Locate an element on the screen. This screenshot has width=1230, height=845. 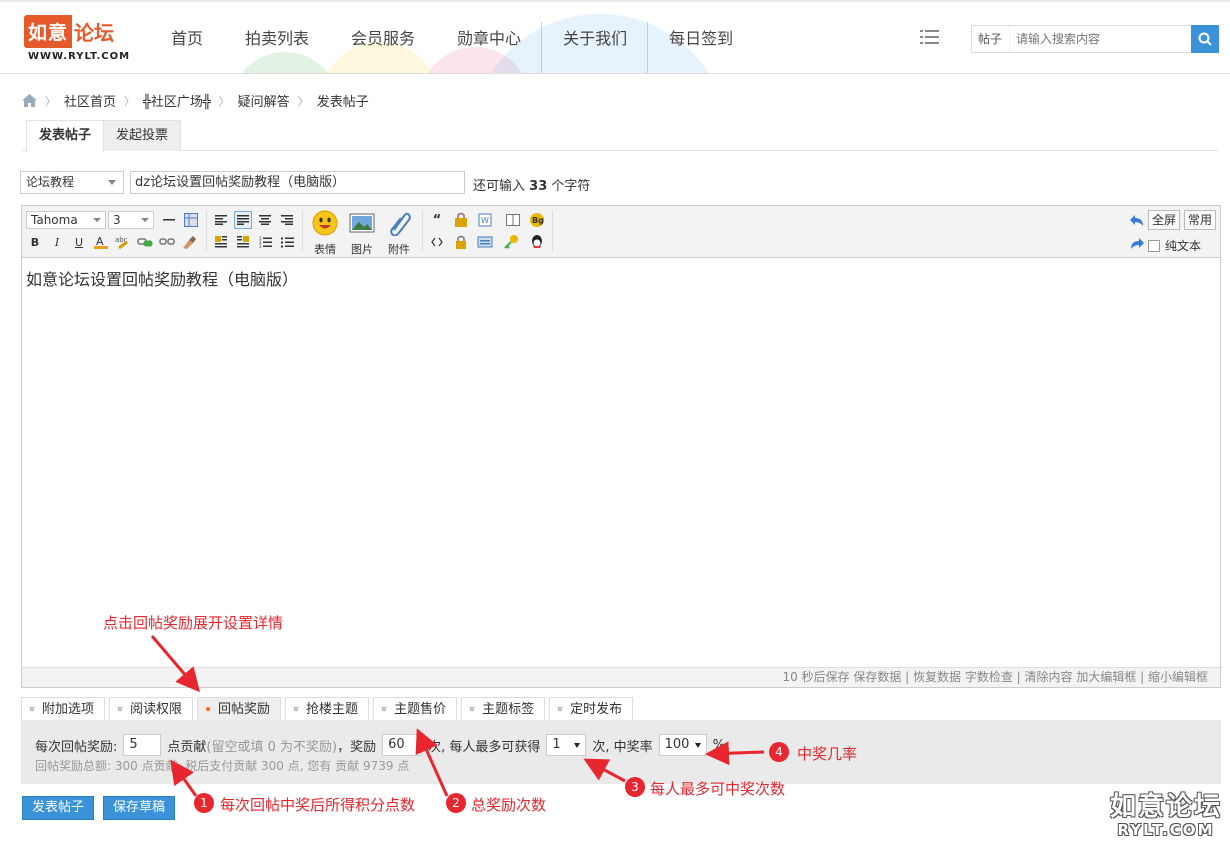
win-rate-select: 100 is located at coordinates (682, 745).